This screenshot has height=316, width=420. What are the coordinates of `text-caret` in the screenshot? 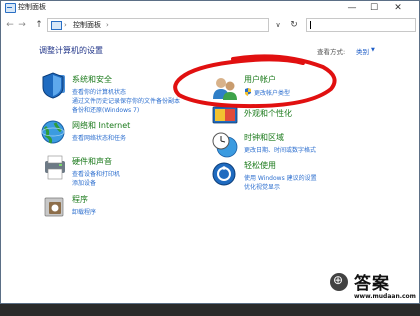 It's located at (310, 25).